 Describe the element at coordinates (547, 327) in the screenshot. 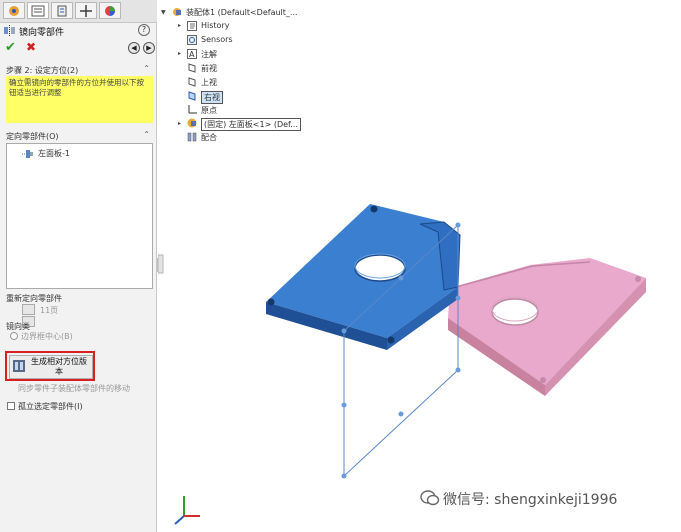

I see `mirrored-part-pink` at that location.